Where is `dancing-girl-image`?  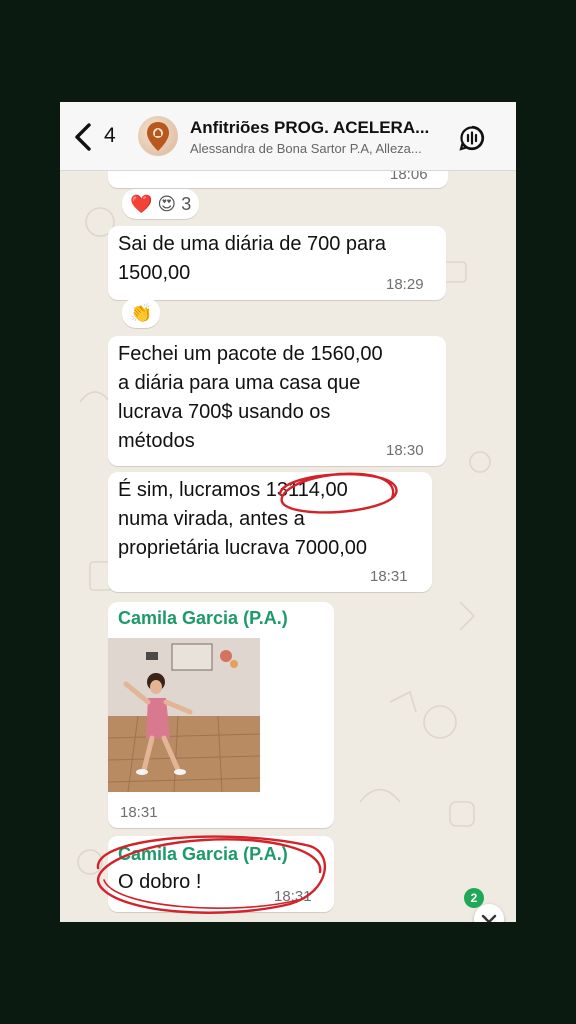
dancing-girl-image is located at coordinates (184, 715).